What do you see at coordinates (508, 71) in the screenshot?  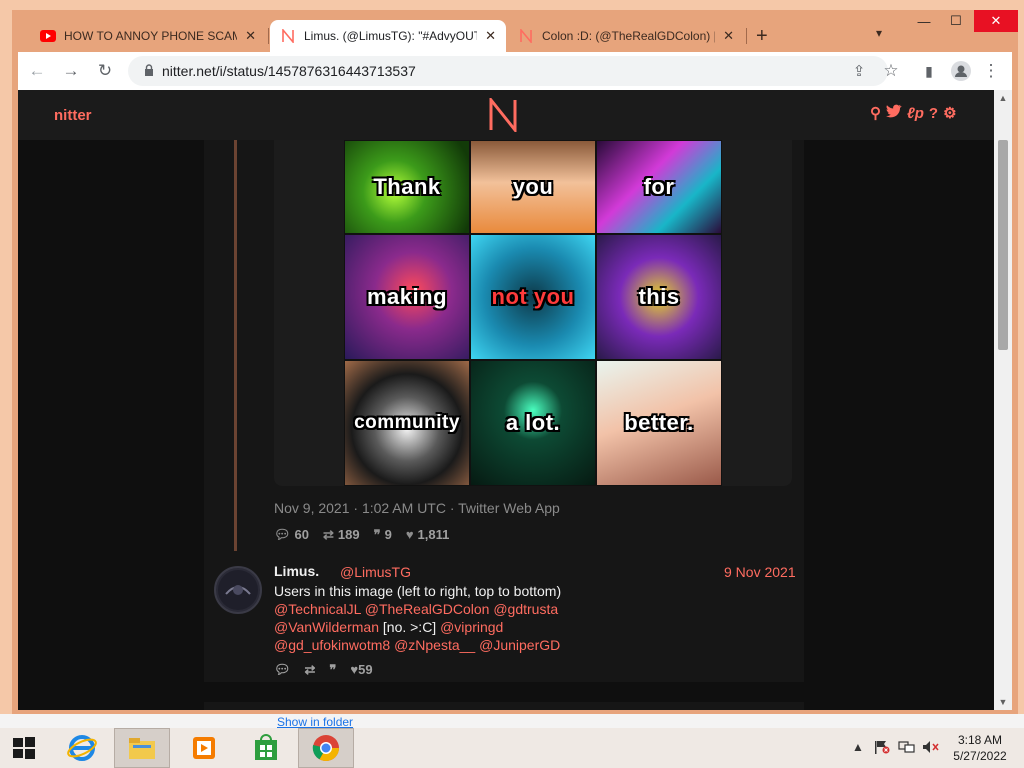 I see `address-bar: nitter.net/i/status/1457876316443713537` at bounding box center [508, 71].